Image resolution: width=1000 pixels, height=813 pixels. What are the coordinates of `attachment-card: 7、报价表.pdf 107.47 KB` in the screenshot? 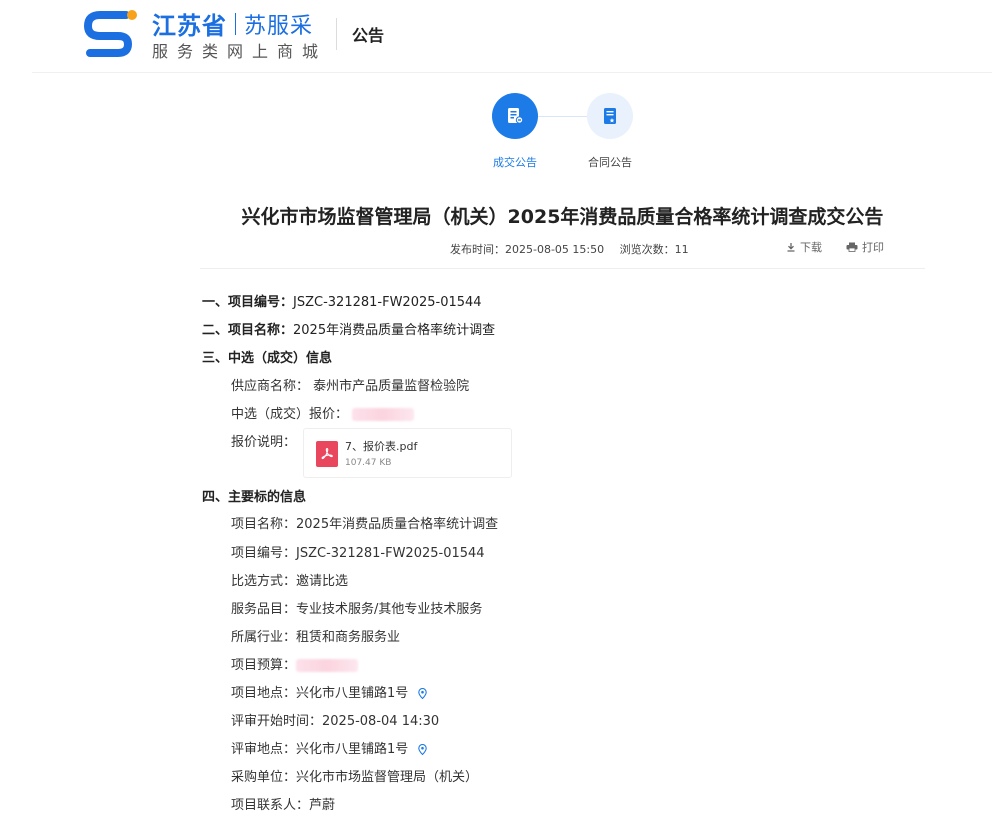 It's located at (407, 453).